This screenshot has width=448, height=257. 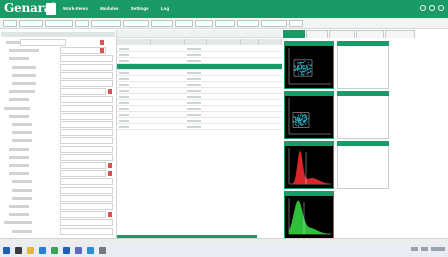 What do you see at coordinates (110, 174) in the screenshot?
I see `required-flag-icon` at bounding box center [110, 174].